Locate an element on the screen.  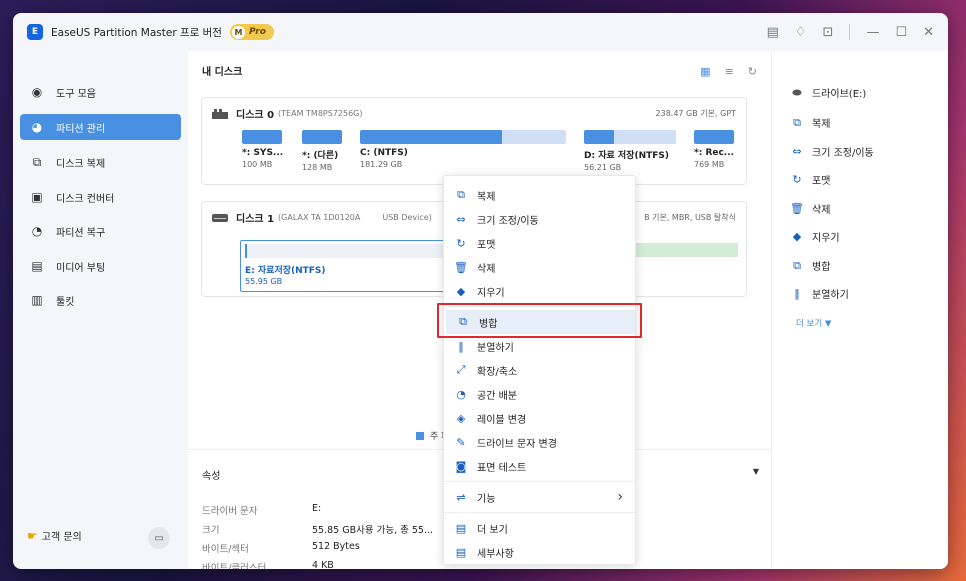
chat-button: ▭ is located at coordinates (159, 538).